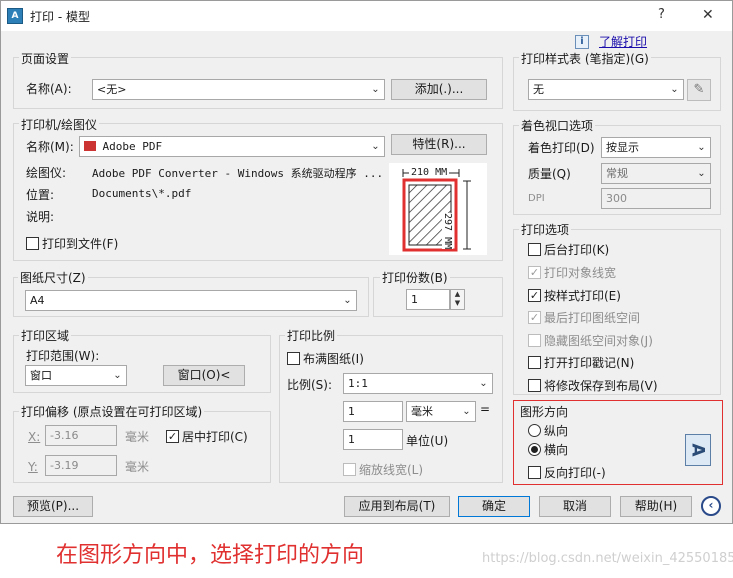 The height and width of the screenshot is (578, 733). I want to click on page-setup-name-select: <无> ⌄, so click(238, 89).